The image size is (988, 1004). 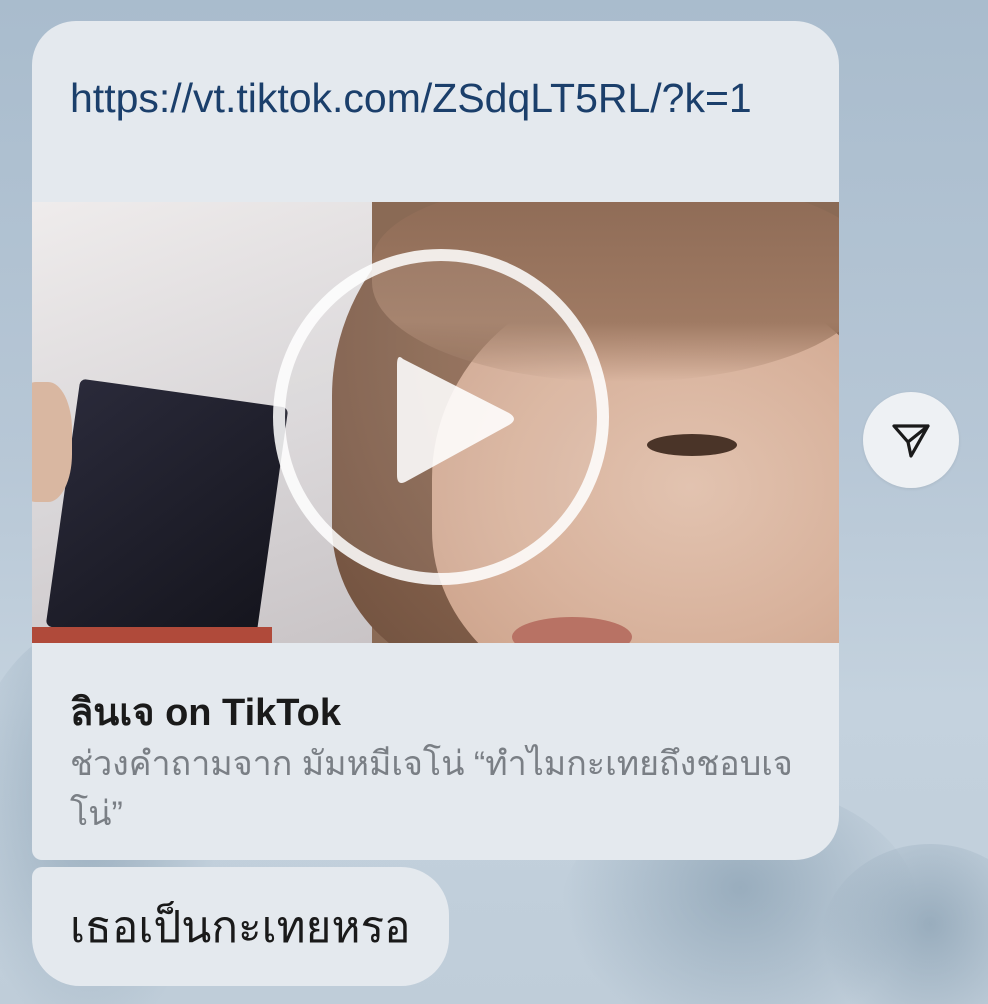 I want to click on share-button, so click(x=911, y=440).